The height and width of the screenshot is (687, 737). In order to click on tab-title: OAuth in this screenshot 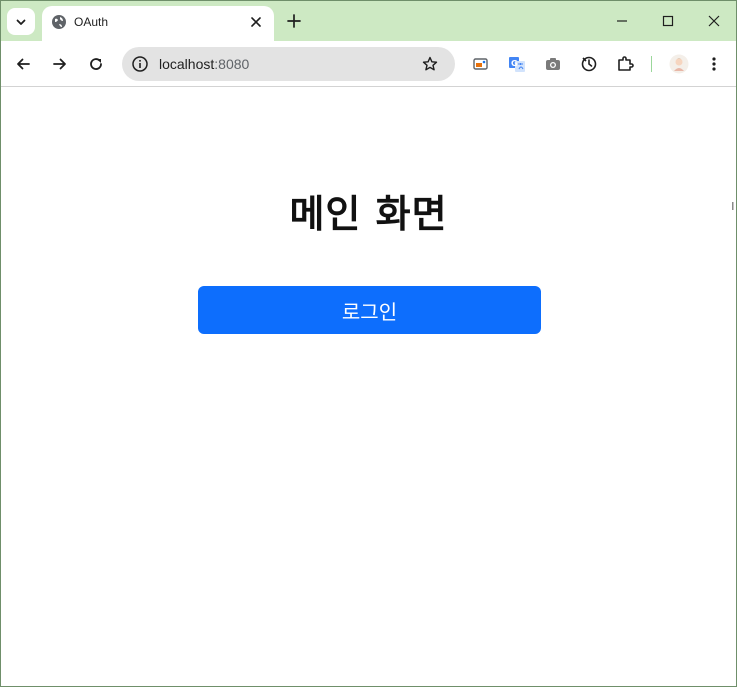, I will do `click(91, 22)`.